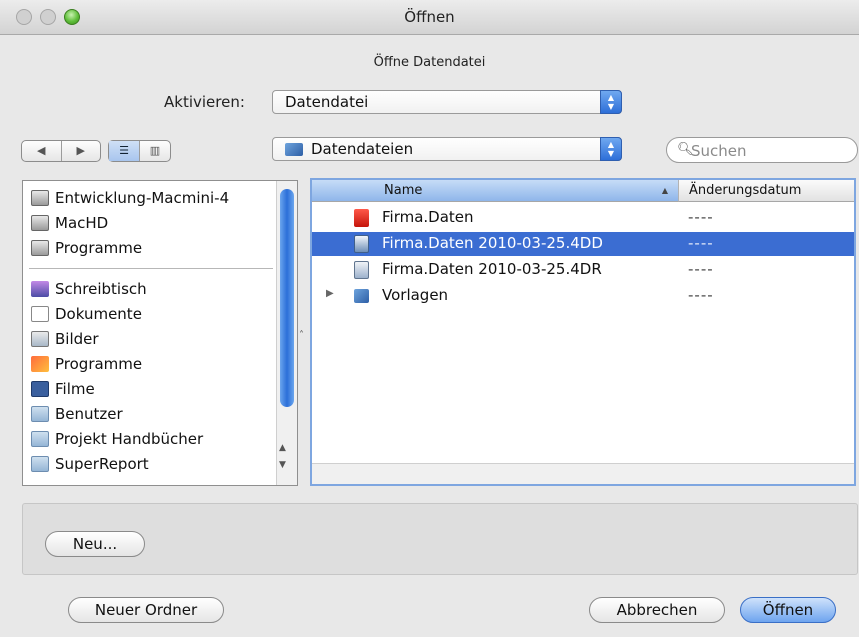 This screenshot has width=859, height=637. I want to click on desktop-icon, so click(40, 289).